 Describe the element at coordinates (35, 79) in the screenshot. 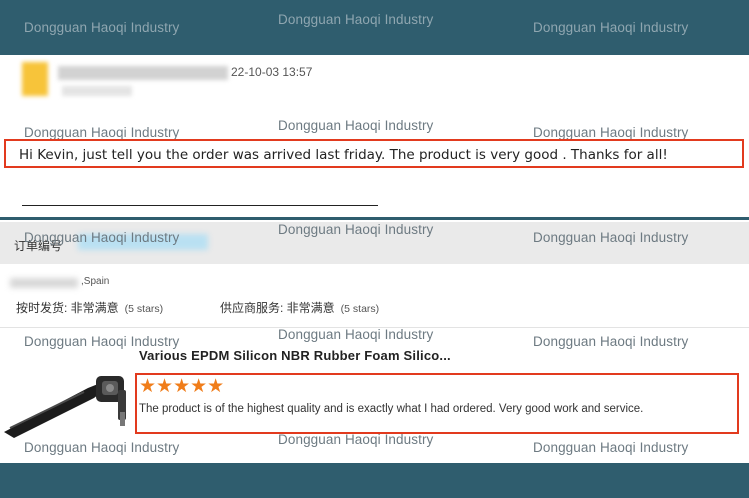

I see `avatar` at that location.